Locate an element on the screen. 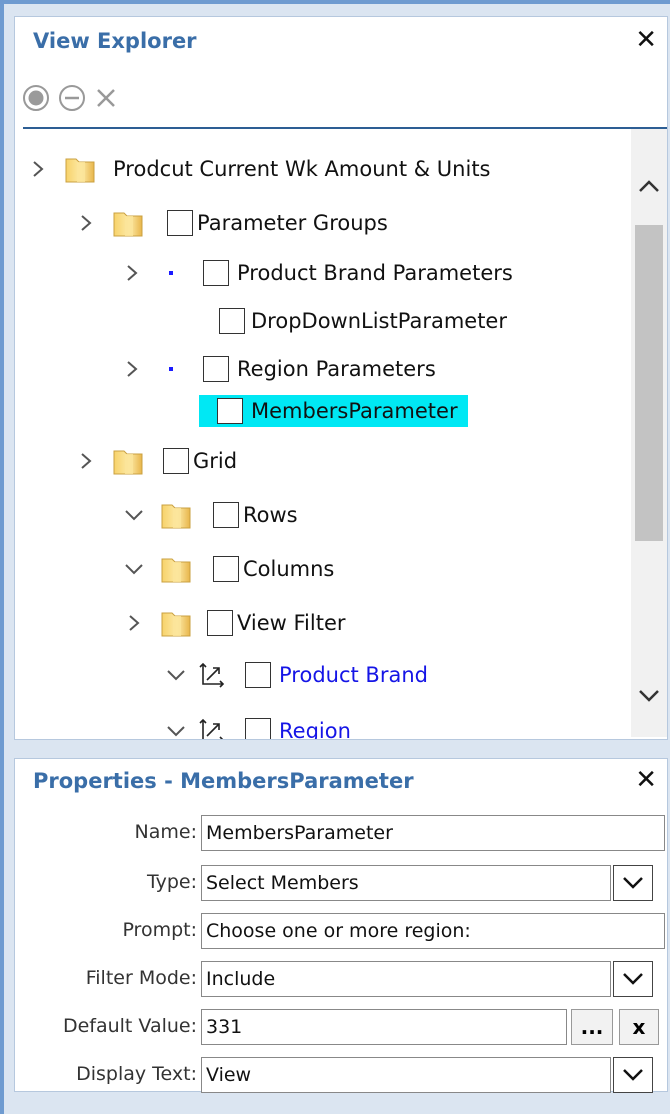 The height and width of the screenshot is (1114, 670). delete-x-icon is located at coordinates (106, 100).